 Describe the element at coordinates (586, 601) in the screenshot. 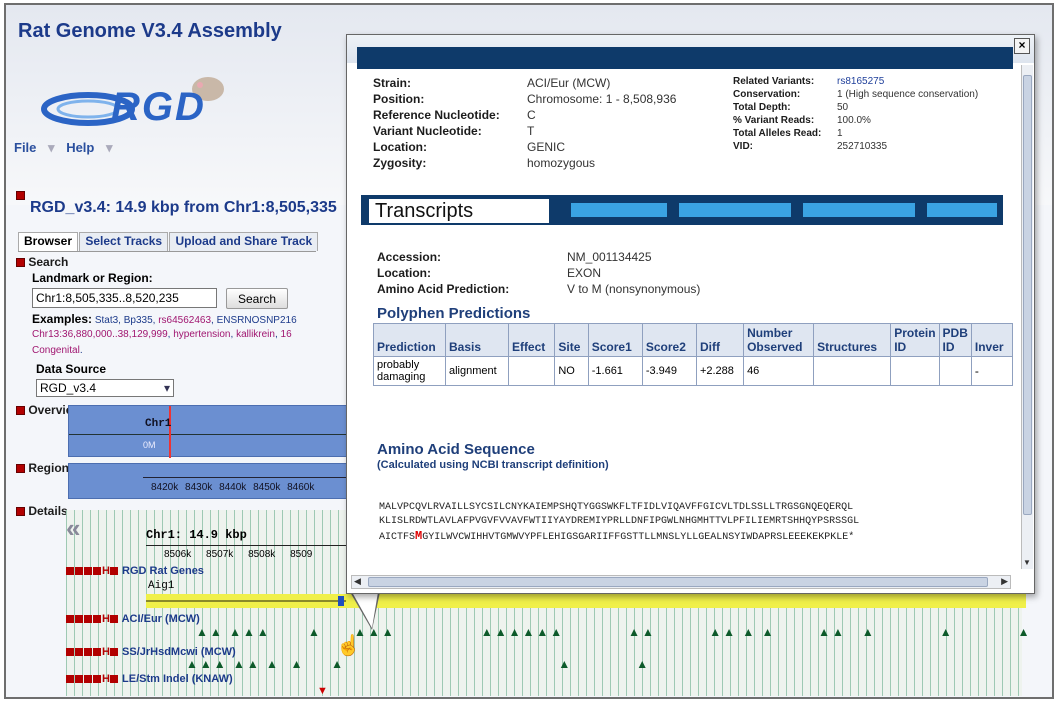

I see `gene-feature-bar` at that location.